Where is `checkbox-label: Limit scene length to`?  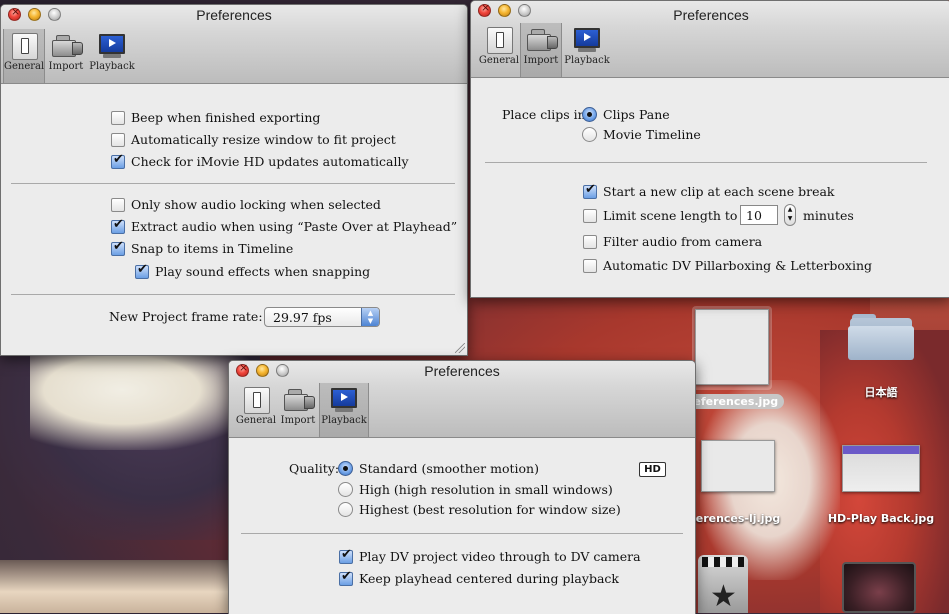
checkbox-label: Limit scene length to is located at coordinates (670, 215).